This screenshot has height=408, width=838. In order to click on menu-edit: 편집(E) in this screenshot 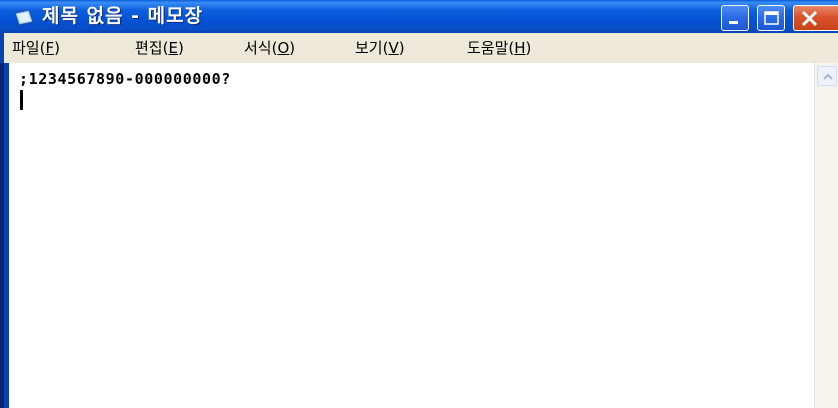, I will do `click(159, 48)`.